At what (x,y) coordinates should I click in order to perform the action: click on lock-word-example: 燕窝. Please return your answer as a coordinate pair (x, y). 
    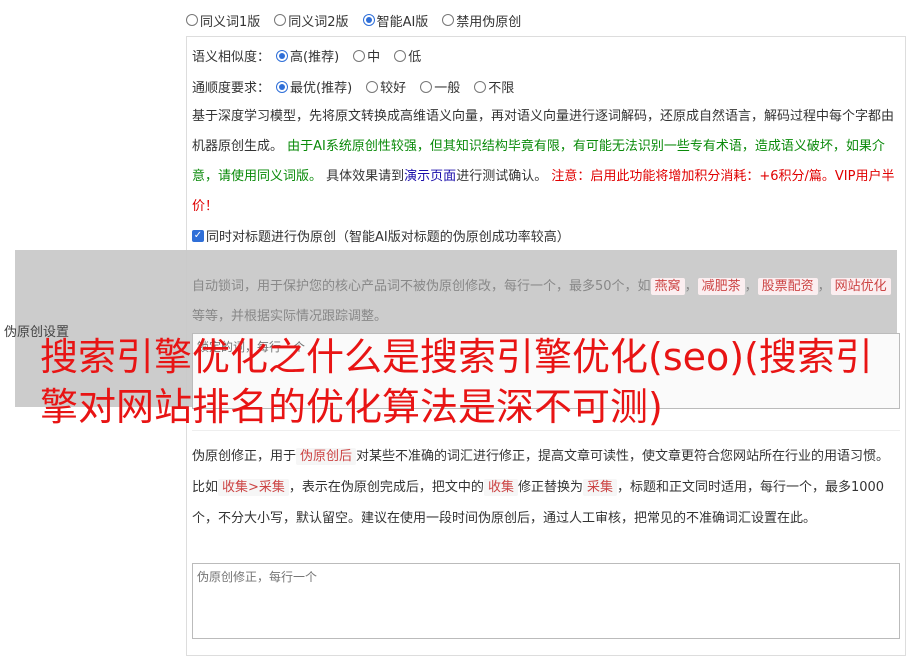
    Looking at the image, I should click on (667, 286).